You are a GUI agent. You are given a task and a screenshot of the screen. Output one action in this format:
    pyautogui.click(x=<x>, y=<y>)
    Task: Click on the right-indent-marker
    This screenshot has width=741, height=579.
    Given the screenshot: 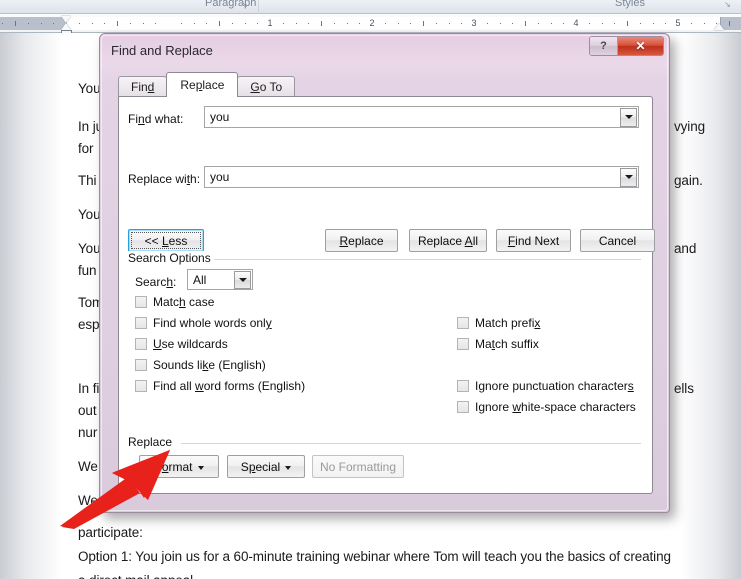 What is the action you would take?
    pyautogui.click(x=719, y=26)
    